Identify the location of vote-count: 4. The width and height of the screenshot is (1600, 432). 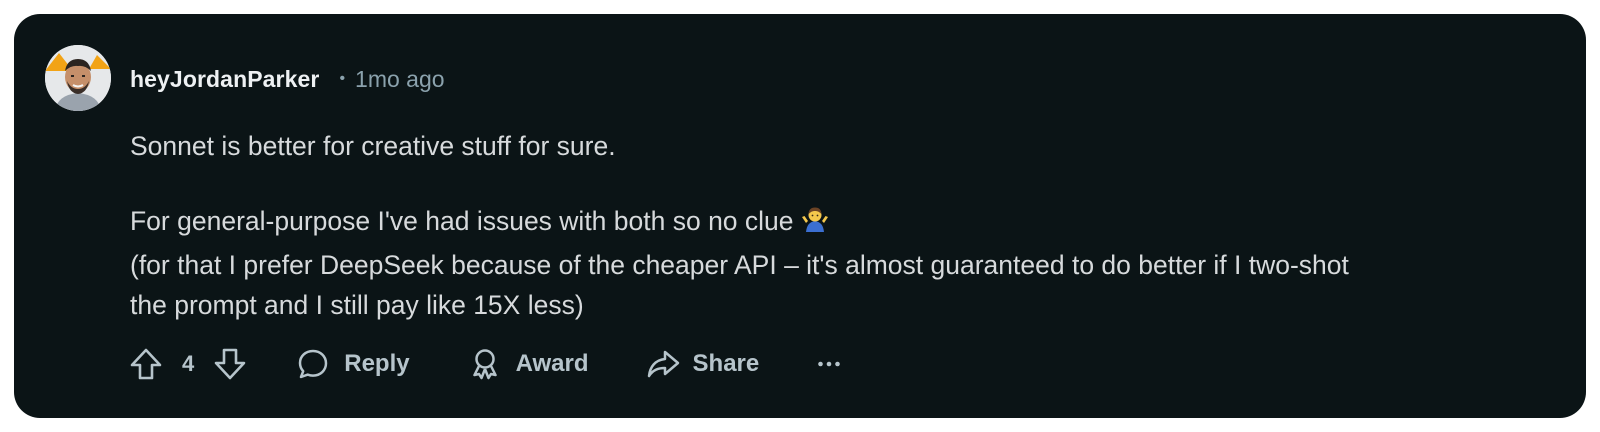
(188, 363).